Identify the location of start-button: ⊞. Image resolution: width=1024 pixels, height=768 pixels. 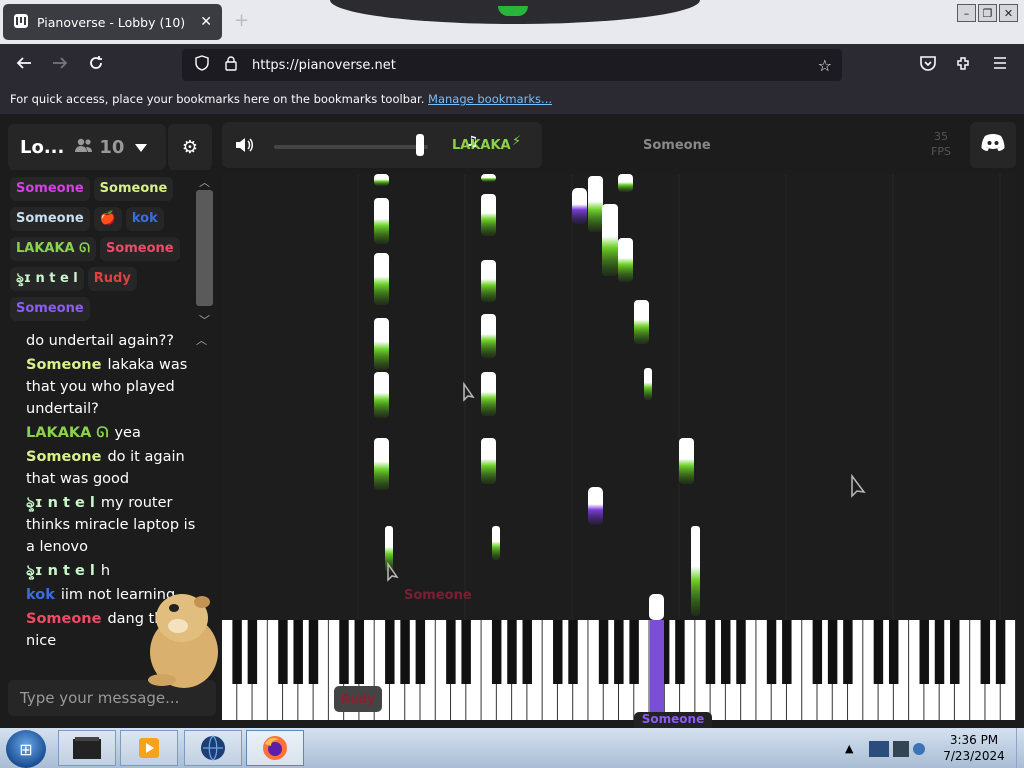
(26, 749).